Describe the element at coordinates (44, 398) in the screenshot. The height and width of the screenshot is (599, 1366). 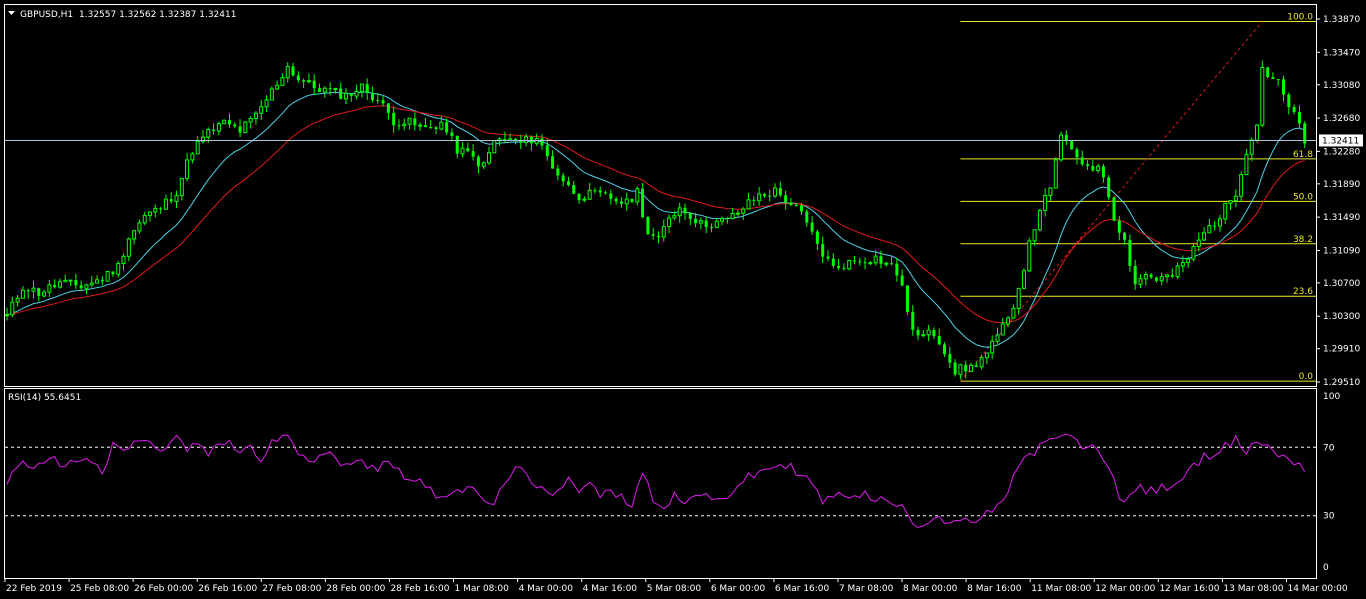
I see `rsi-label: RSI(14) 55.6451` at that location.